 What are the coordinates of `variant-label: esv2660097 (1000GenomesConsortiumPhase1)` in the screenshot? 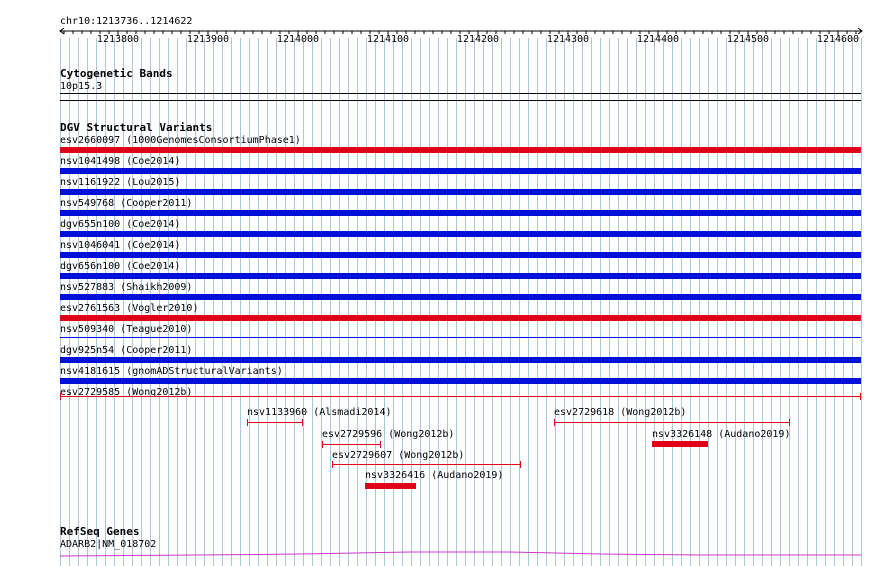 It's located at (180, 140).